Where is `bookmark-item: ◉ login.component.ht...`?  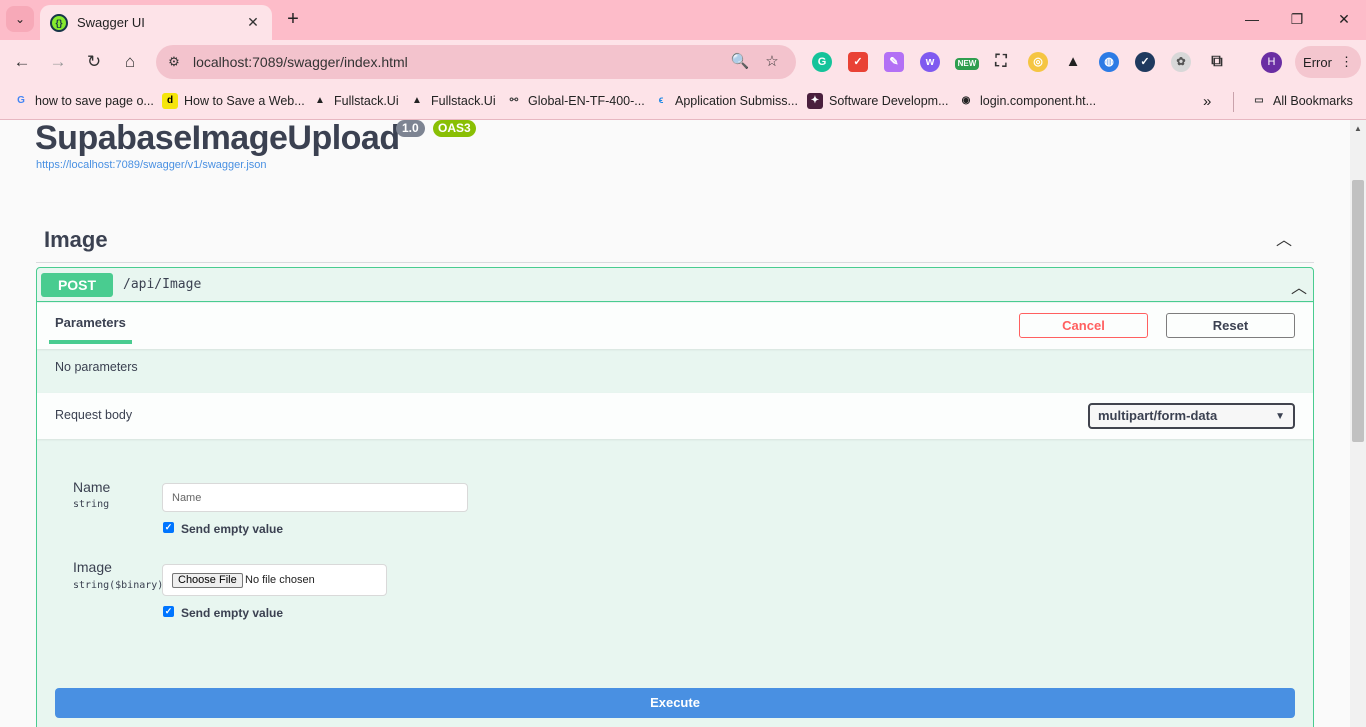 bookmark-item: ◉ login.component.ht... is located at coordinates (1027, 101).